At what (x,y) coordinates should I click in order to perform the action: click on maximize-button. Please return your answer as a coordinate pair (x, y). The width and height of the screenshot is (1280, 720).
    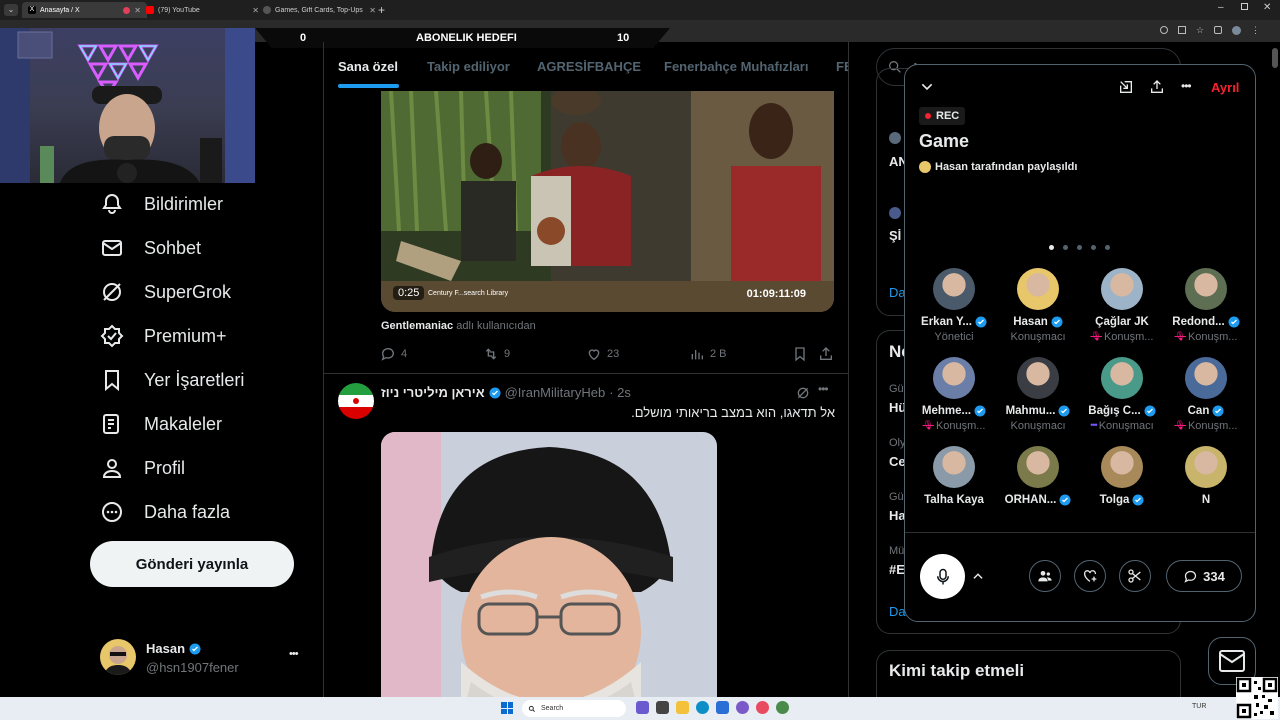
    Looking at the image, I should click on (1244, 6).